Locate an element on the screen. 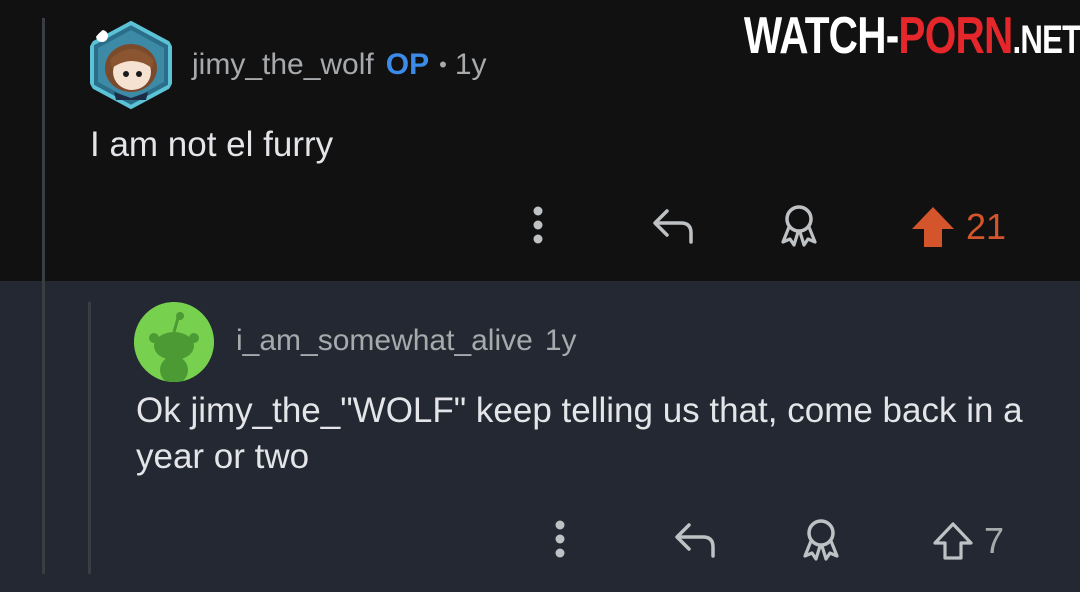  op-award-button is located at coordinates (799, 225).